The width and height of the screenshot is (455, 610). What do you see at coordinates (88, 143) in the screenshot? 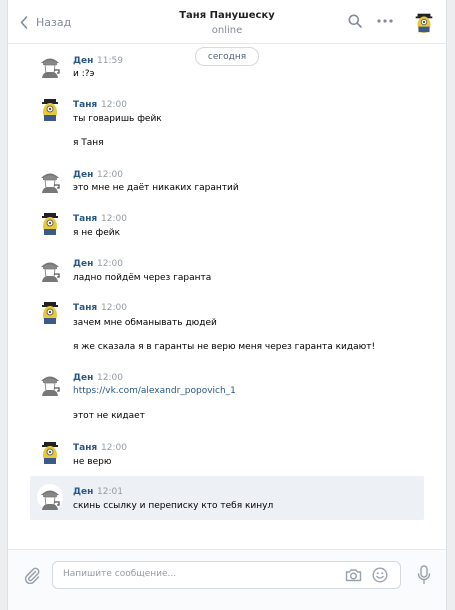
I see `message-text: я Таня` at bounding box center [88, 143].